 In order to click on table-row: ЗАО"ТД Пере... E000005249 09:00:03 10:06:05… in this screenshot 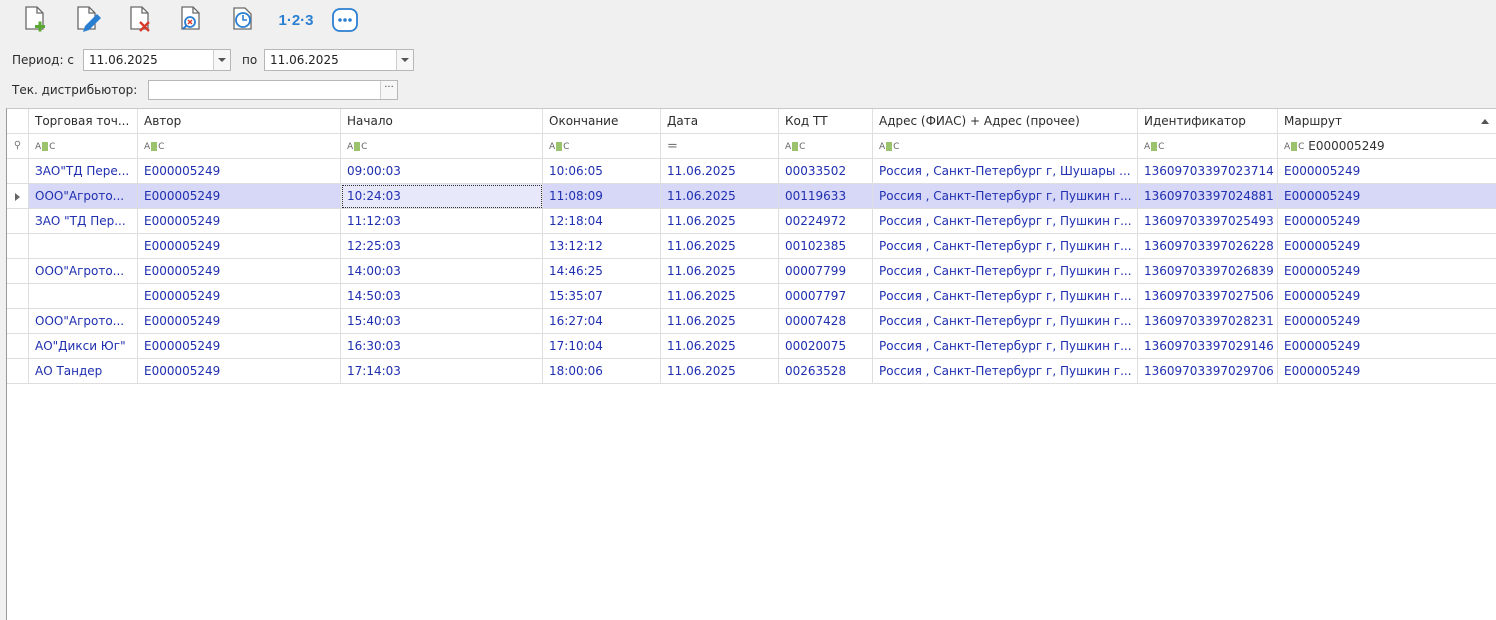, I will do `click(751, 171)`.